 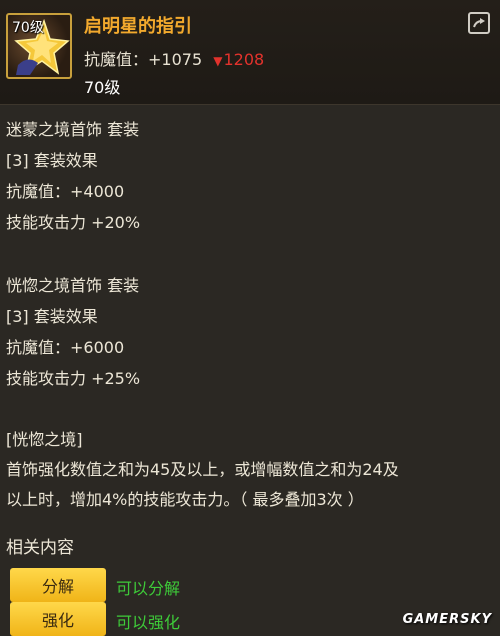 What do you see at coordinates (138, 26) in the screenshot?
I see `item-name: 启明星的指引` at bounding box center [138, 26].